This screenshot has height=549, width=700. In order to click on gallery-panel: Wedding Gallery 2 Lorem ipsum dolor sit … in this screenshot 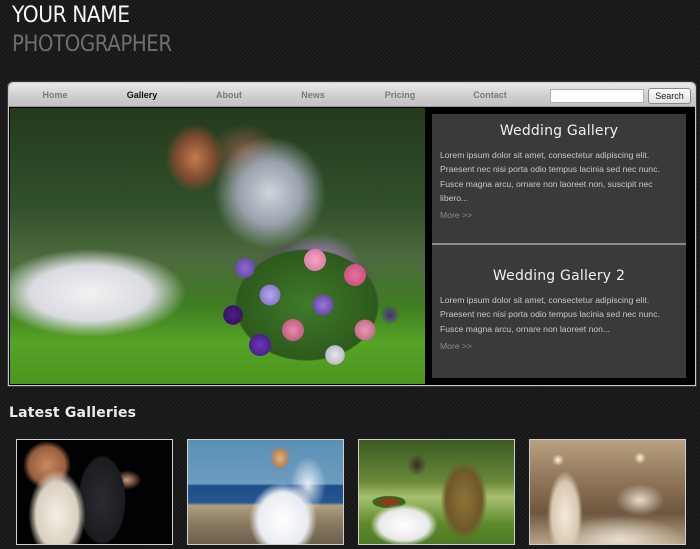, I will do `click(559, 312)`.